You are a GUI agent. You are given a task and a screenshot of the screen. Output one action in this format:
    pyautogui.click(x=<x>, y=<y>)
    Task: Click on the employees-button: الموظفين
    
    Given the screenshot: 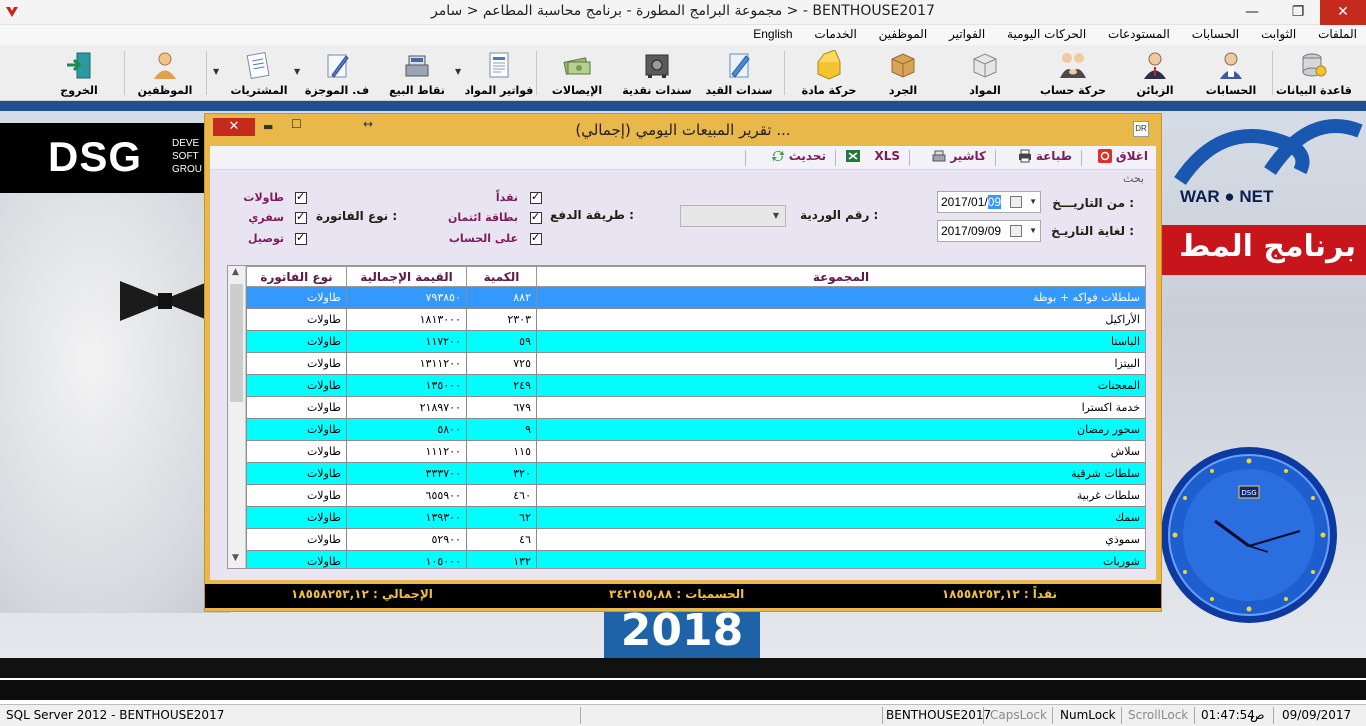 What is the action you would take?
    pyautogui.click(x=165, y=73)
    